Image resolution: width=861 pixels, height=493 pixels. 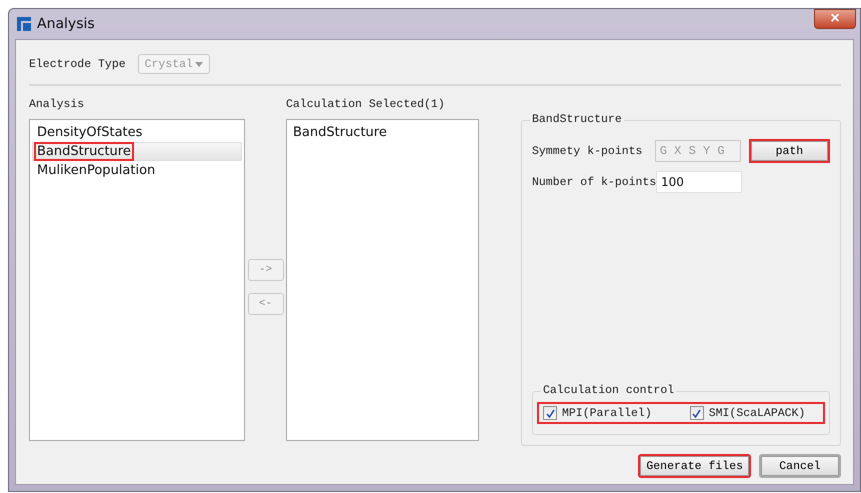 I want to click on analysis-item: MulikenPopulation, so click(x=137, y=170).